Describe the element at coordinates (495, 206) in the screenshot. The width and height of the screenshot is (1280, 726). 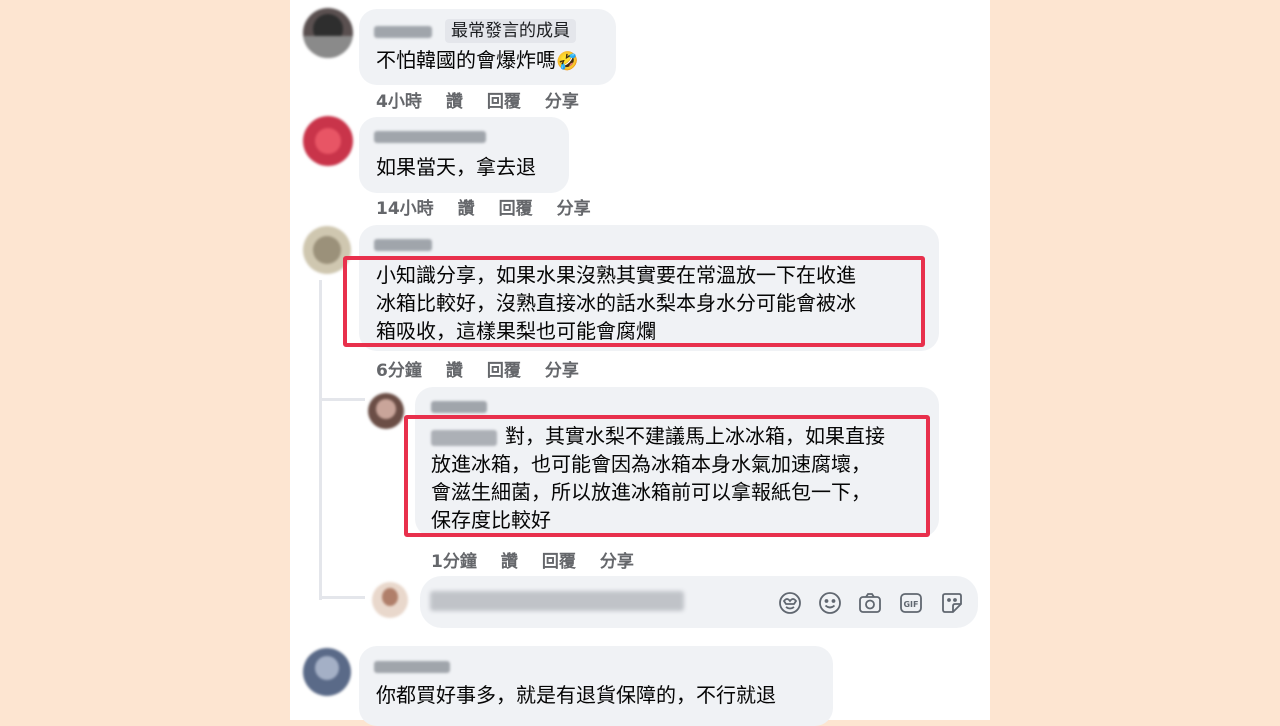
I see `comment-actions: 14小時 讚 回覆 分享` at that location.